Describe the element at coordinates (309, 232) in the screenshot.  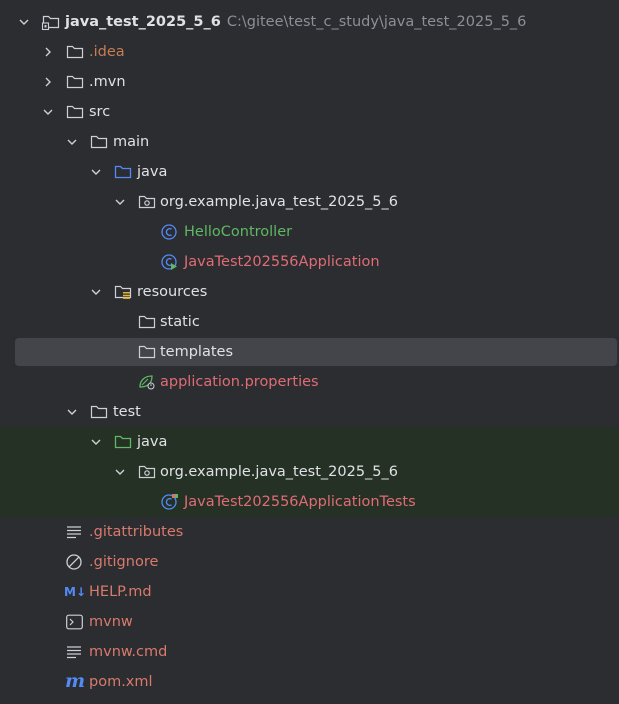
I see `tree-row-hello-controller: HelloController` at that location.